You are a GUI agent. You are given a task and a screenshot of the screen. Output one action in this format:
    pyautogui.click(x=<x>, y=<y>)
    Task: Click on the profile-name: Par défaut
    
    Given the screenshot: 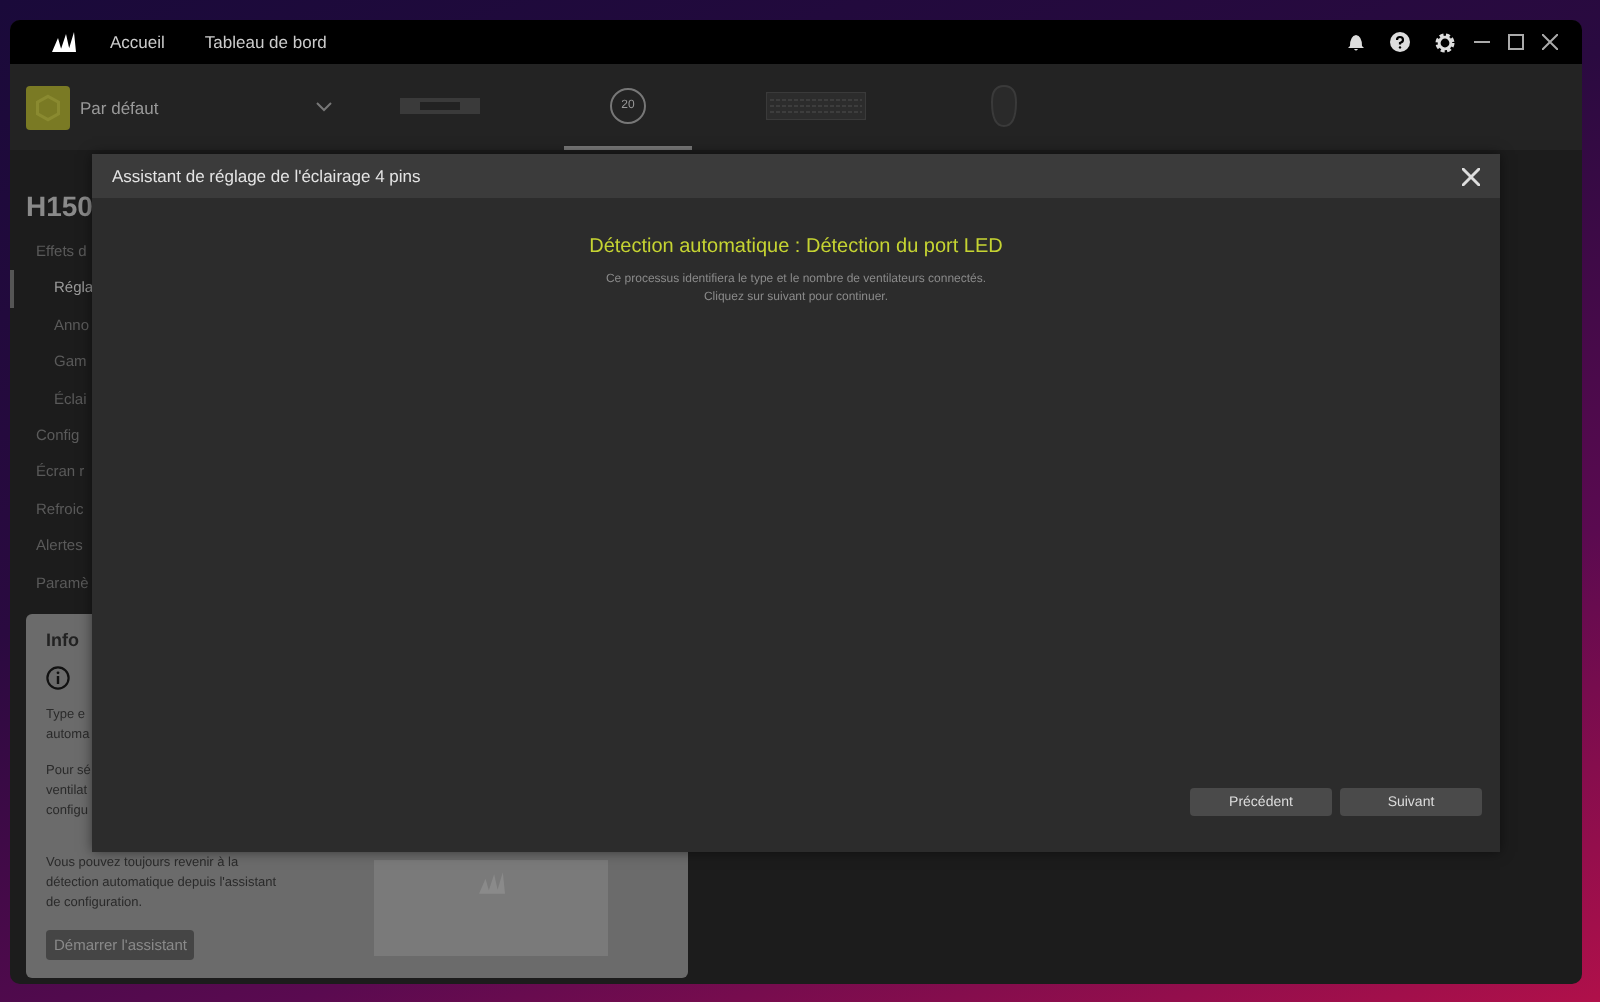 What is the action you would take?
    pyautogui.click(x=198, y=107)
    